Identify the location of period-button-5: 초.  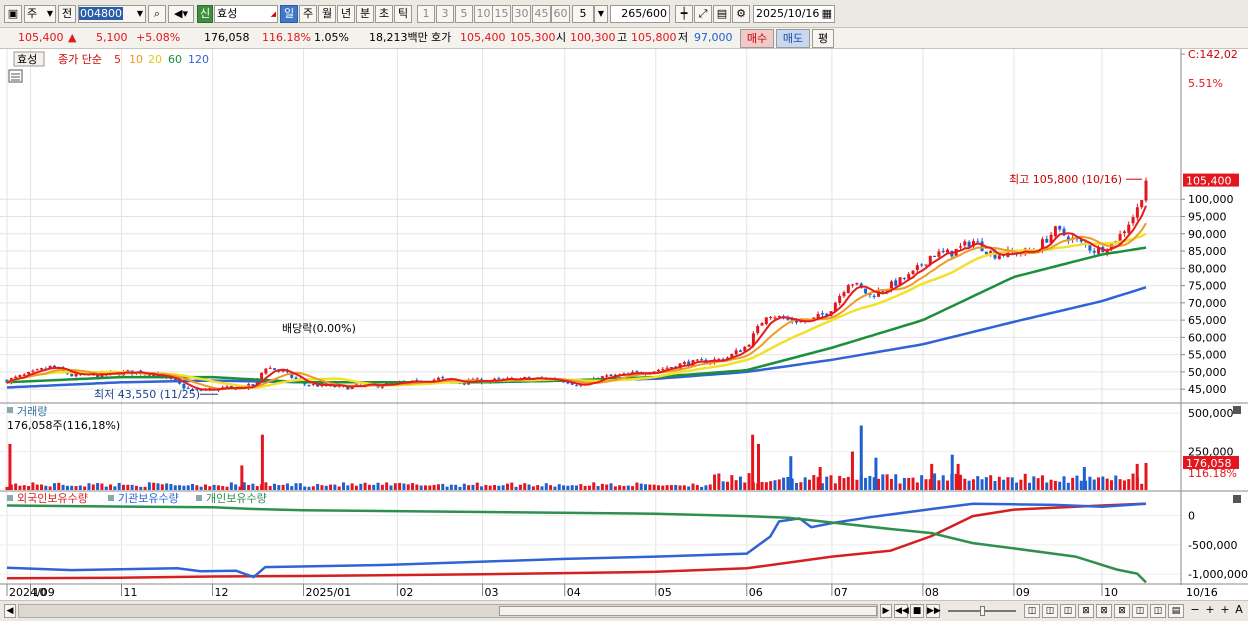
(384, 14).